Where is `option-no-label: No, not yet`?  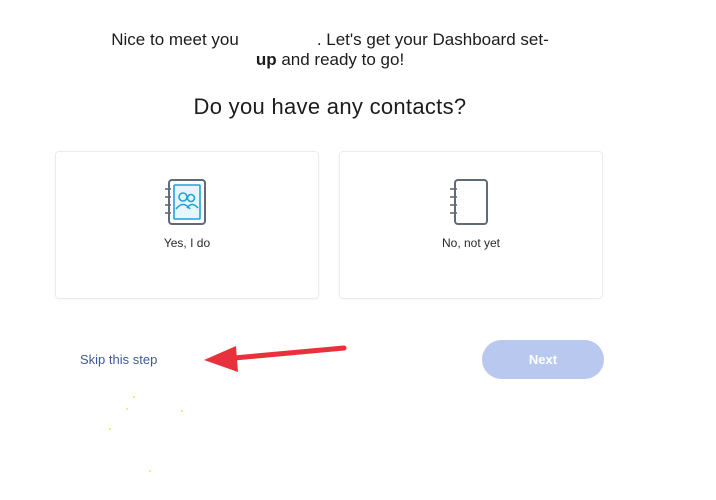
option-no-label: No, not yet is located at coordinates (471, 243).